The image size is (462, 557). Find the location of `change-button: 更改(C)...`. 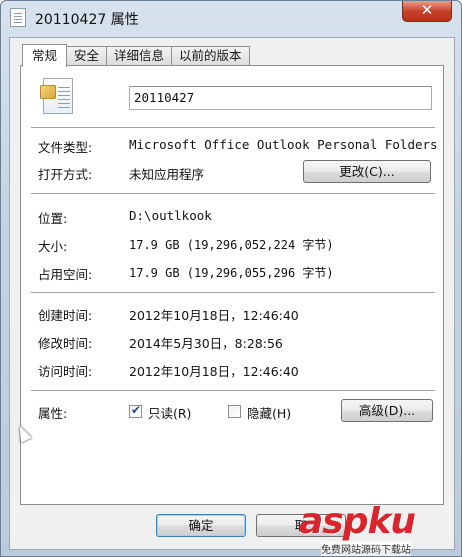

change-button: 更改(C)... is located at coordinates (367, 171).